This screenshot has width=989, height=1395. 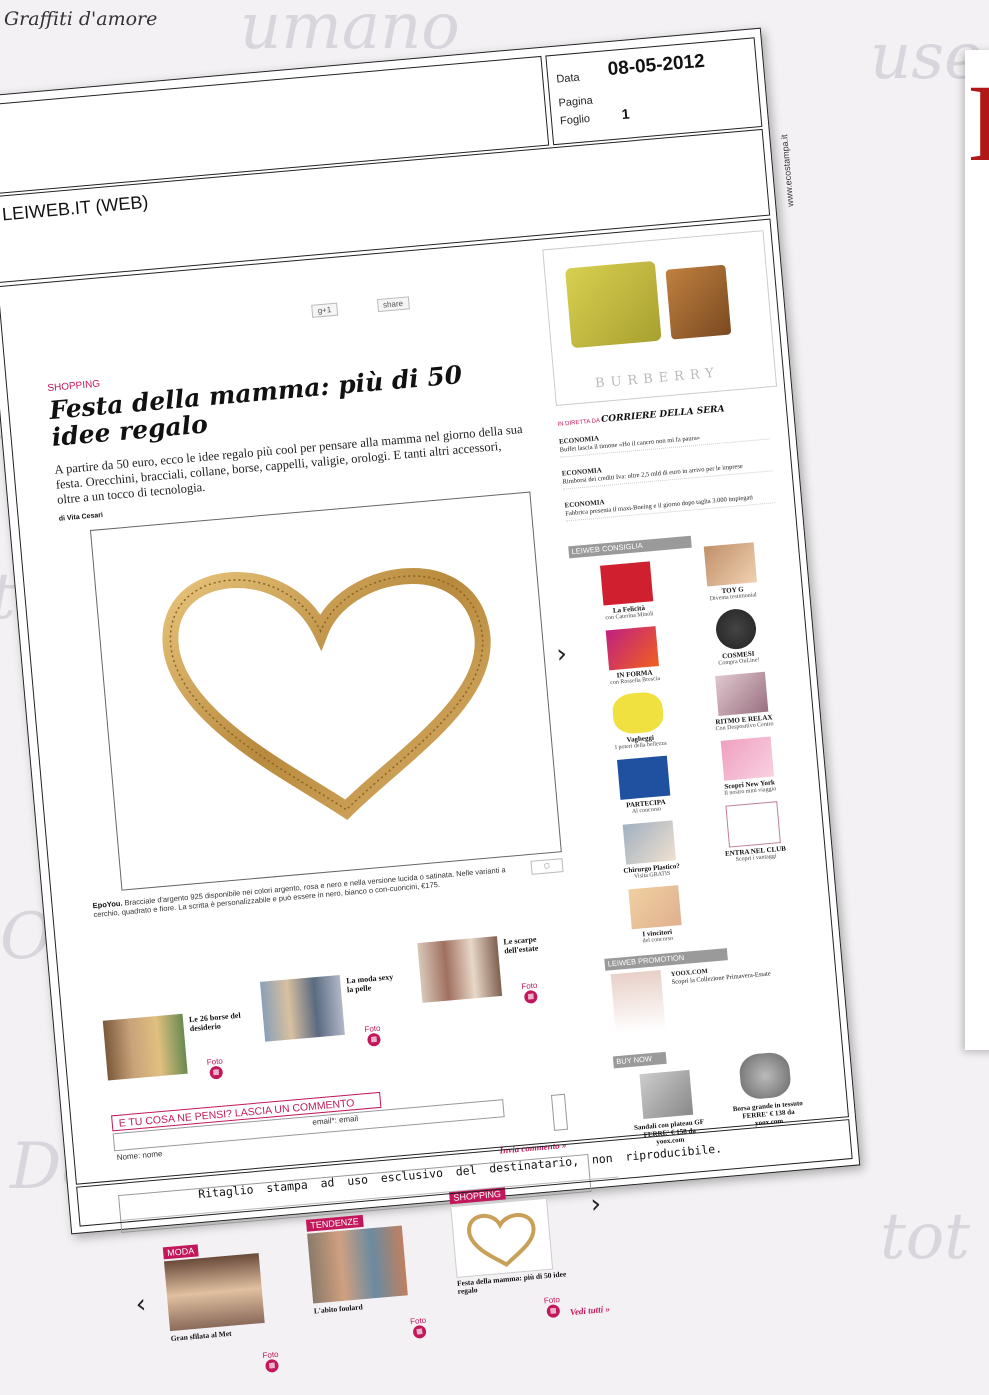 I want to click on background-script: tot a, so click(x=934, y=1237).